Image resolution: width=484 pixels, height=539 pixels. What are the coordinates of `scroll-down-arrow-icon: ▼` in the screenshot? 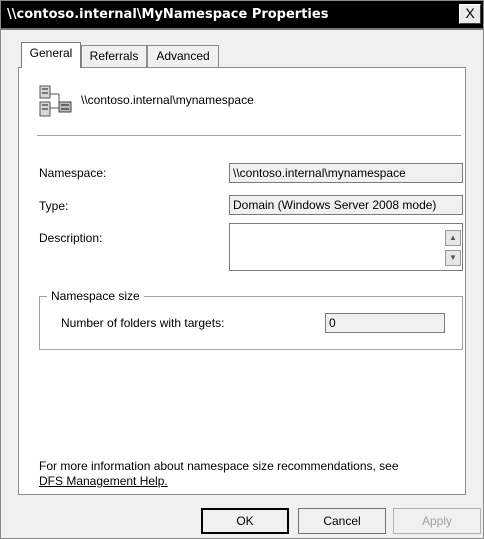 It's located at (453, 258).